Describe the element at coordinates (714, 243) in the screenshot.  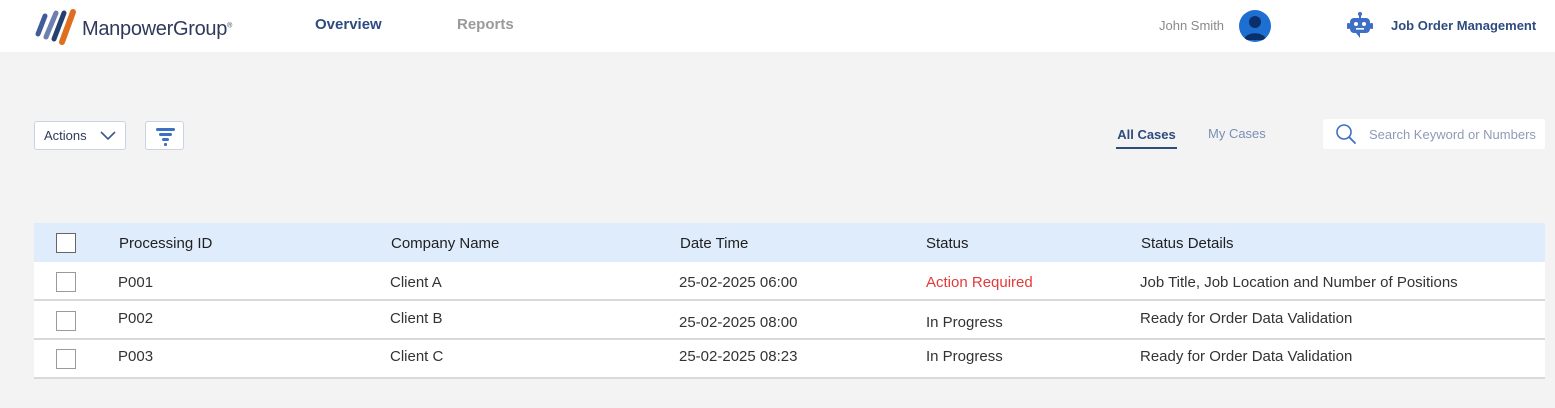
I see `column-header-date-time: Date Time` at that location.